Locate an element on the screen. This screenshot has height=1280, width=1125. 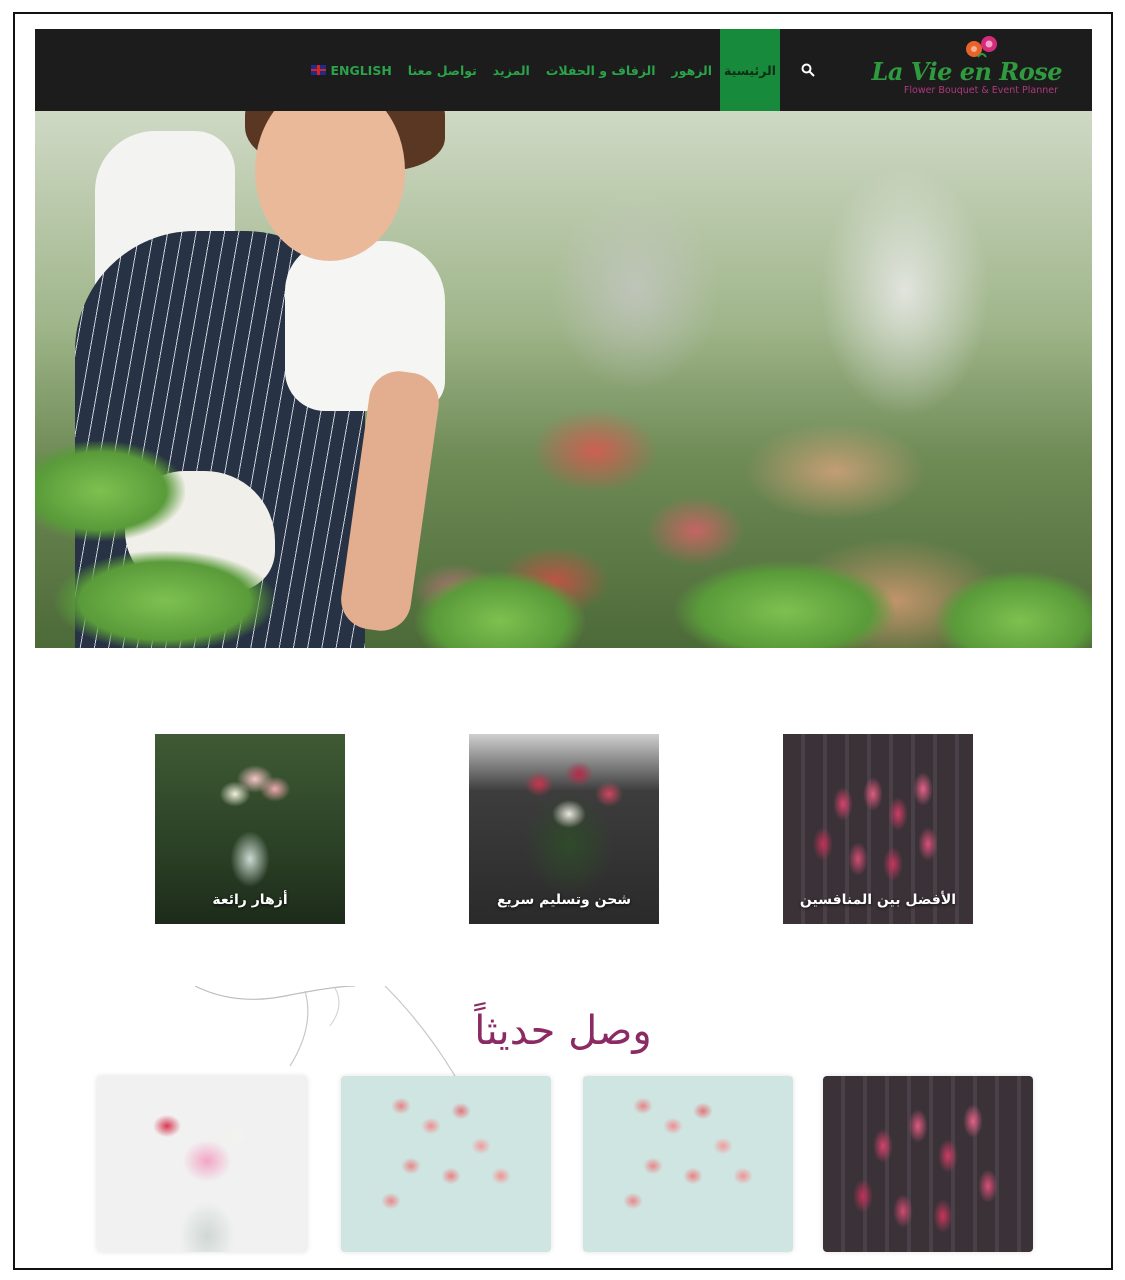
feature-card-delivery: شحن وتسليم سريع is located at coordinates (564, 829).